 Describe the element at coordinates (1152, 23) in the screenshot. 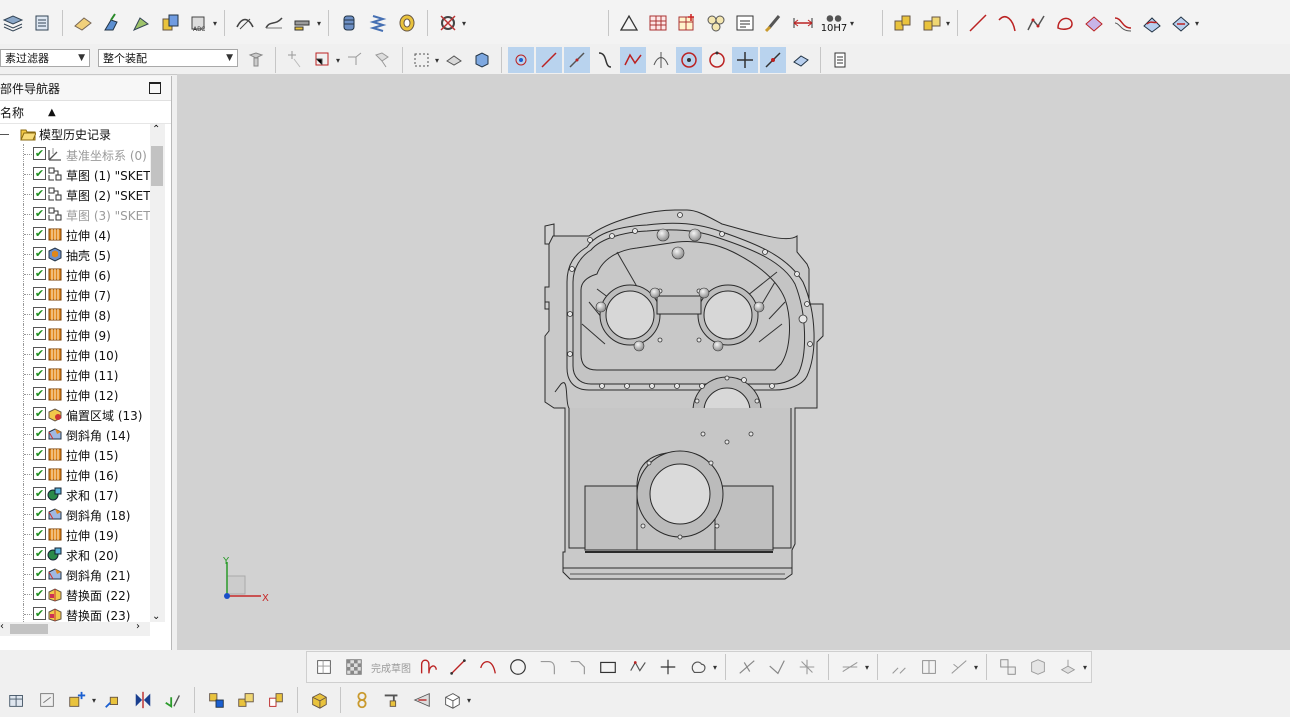

I see `project-curve-icon` at that location.